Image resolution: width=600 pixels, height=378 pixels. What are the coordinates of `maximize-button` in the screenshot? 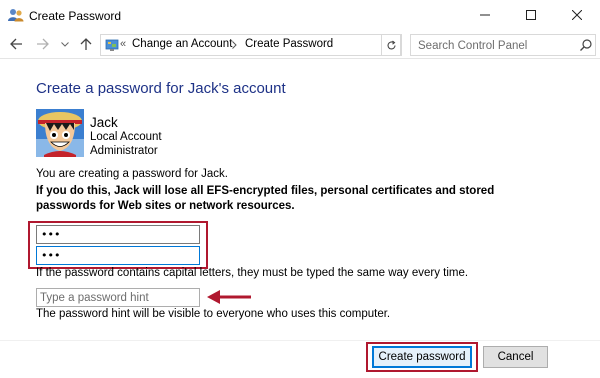 It's located at (531, 15).